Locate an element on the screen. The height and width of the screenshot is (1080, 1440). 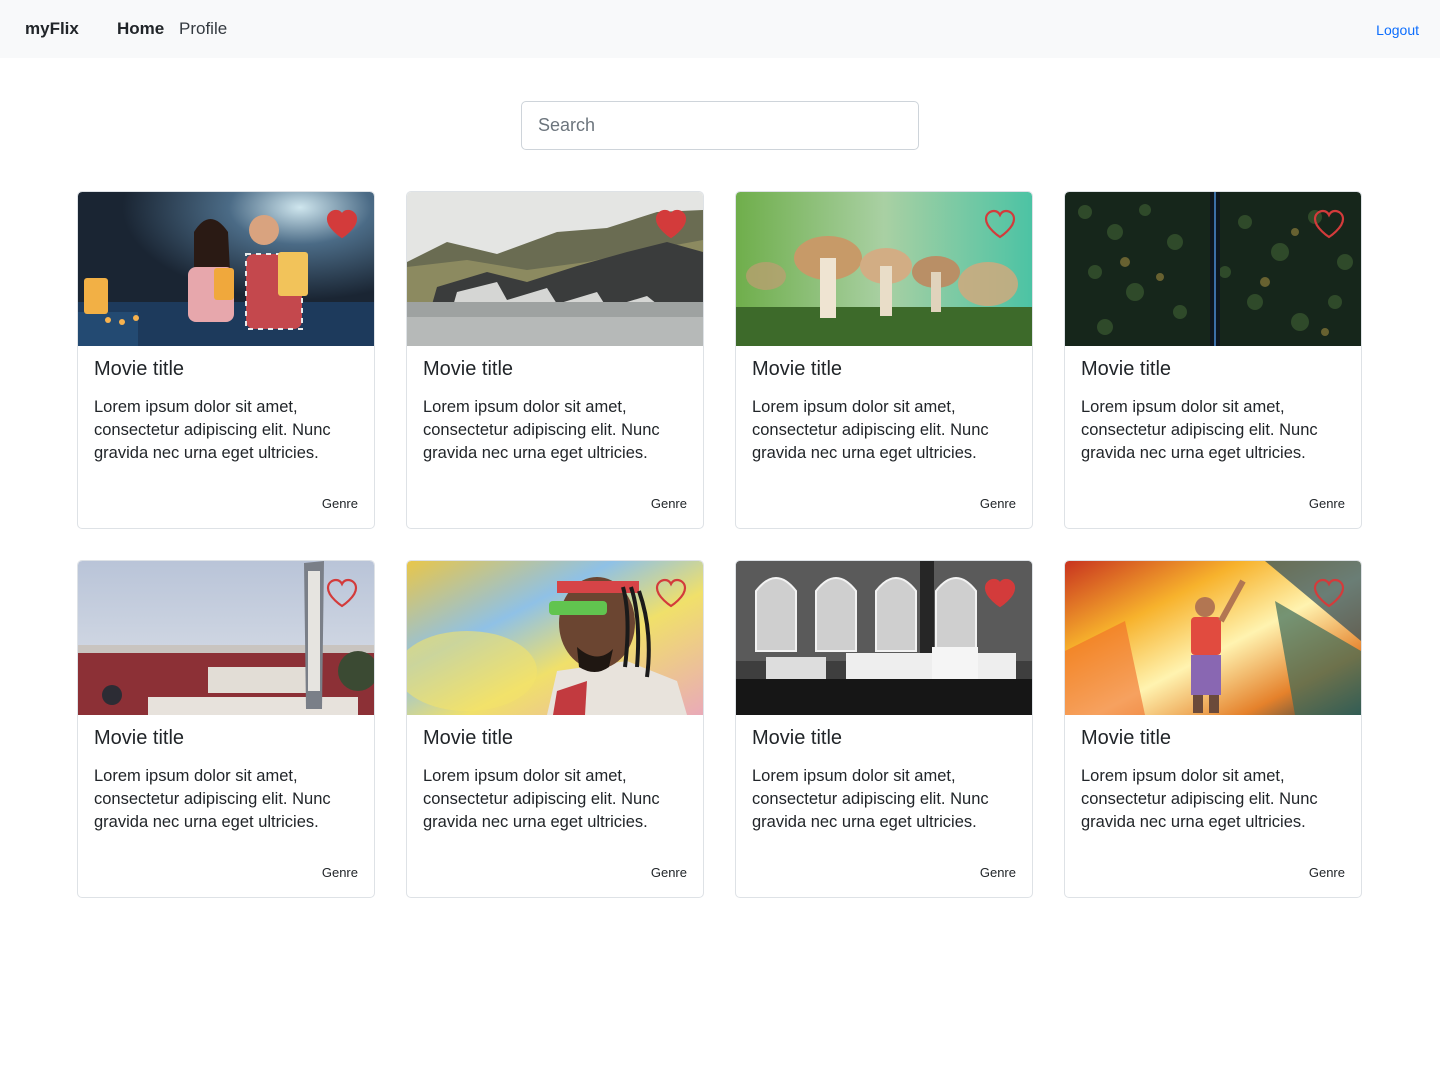
navbar: myFlix Home Profile Logout is located at coordinates (720, 29).